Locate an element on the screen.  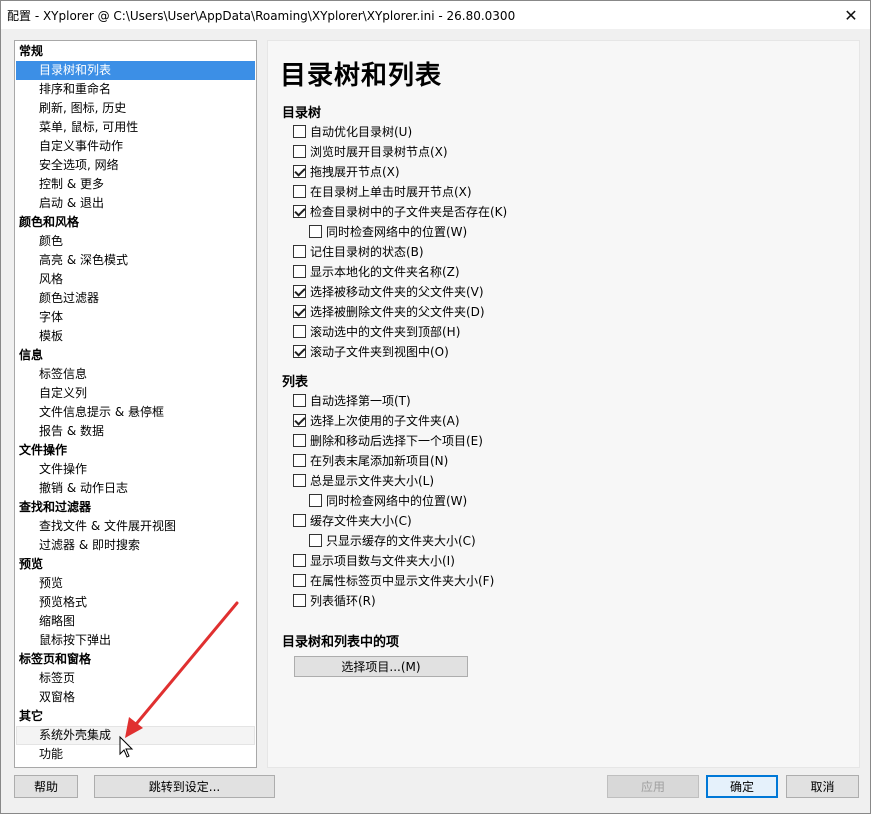
option-checkbox: 滚动选中的文件夹到顶部(H) is located at coordinates (376, 331).